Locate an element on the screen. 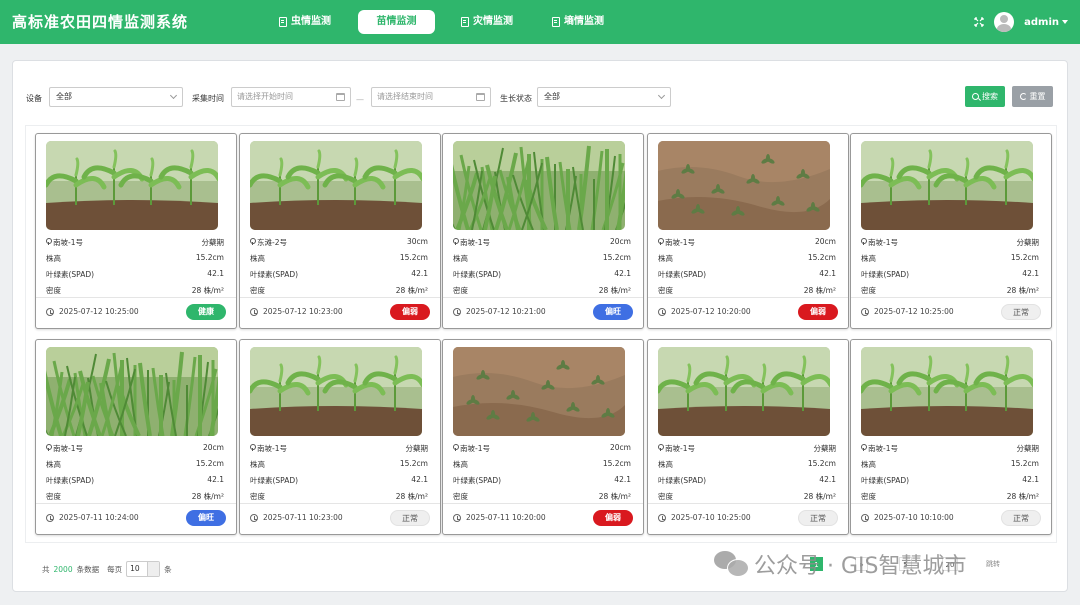 The width and height of the screenshot is (1080, 605). growth-stage: 20cm is located at coordinates (825, 241).